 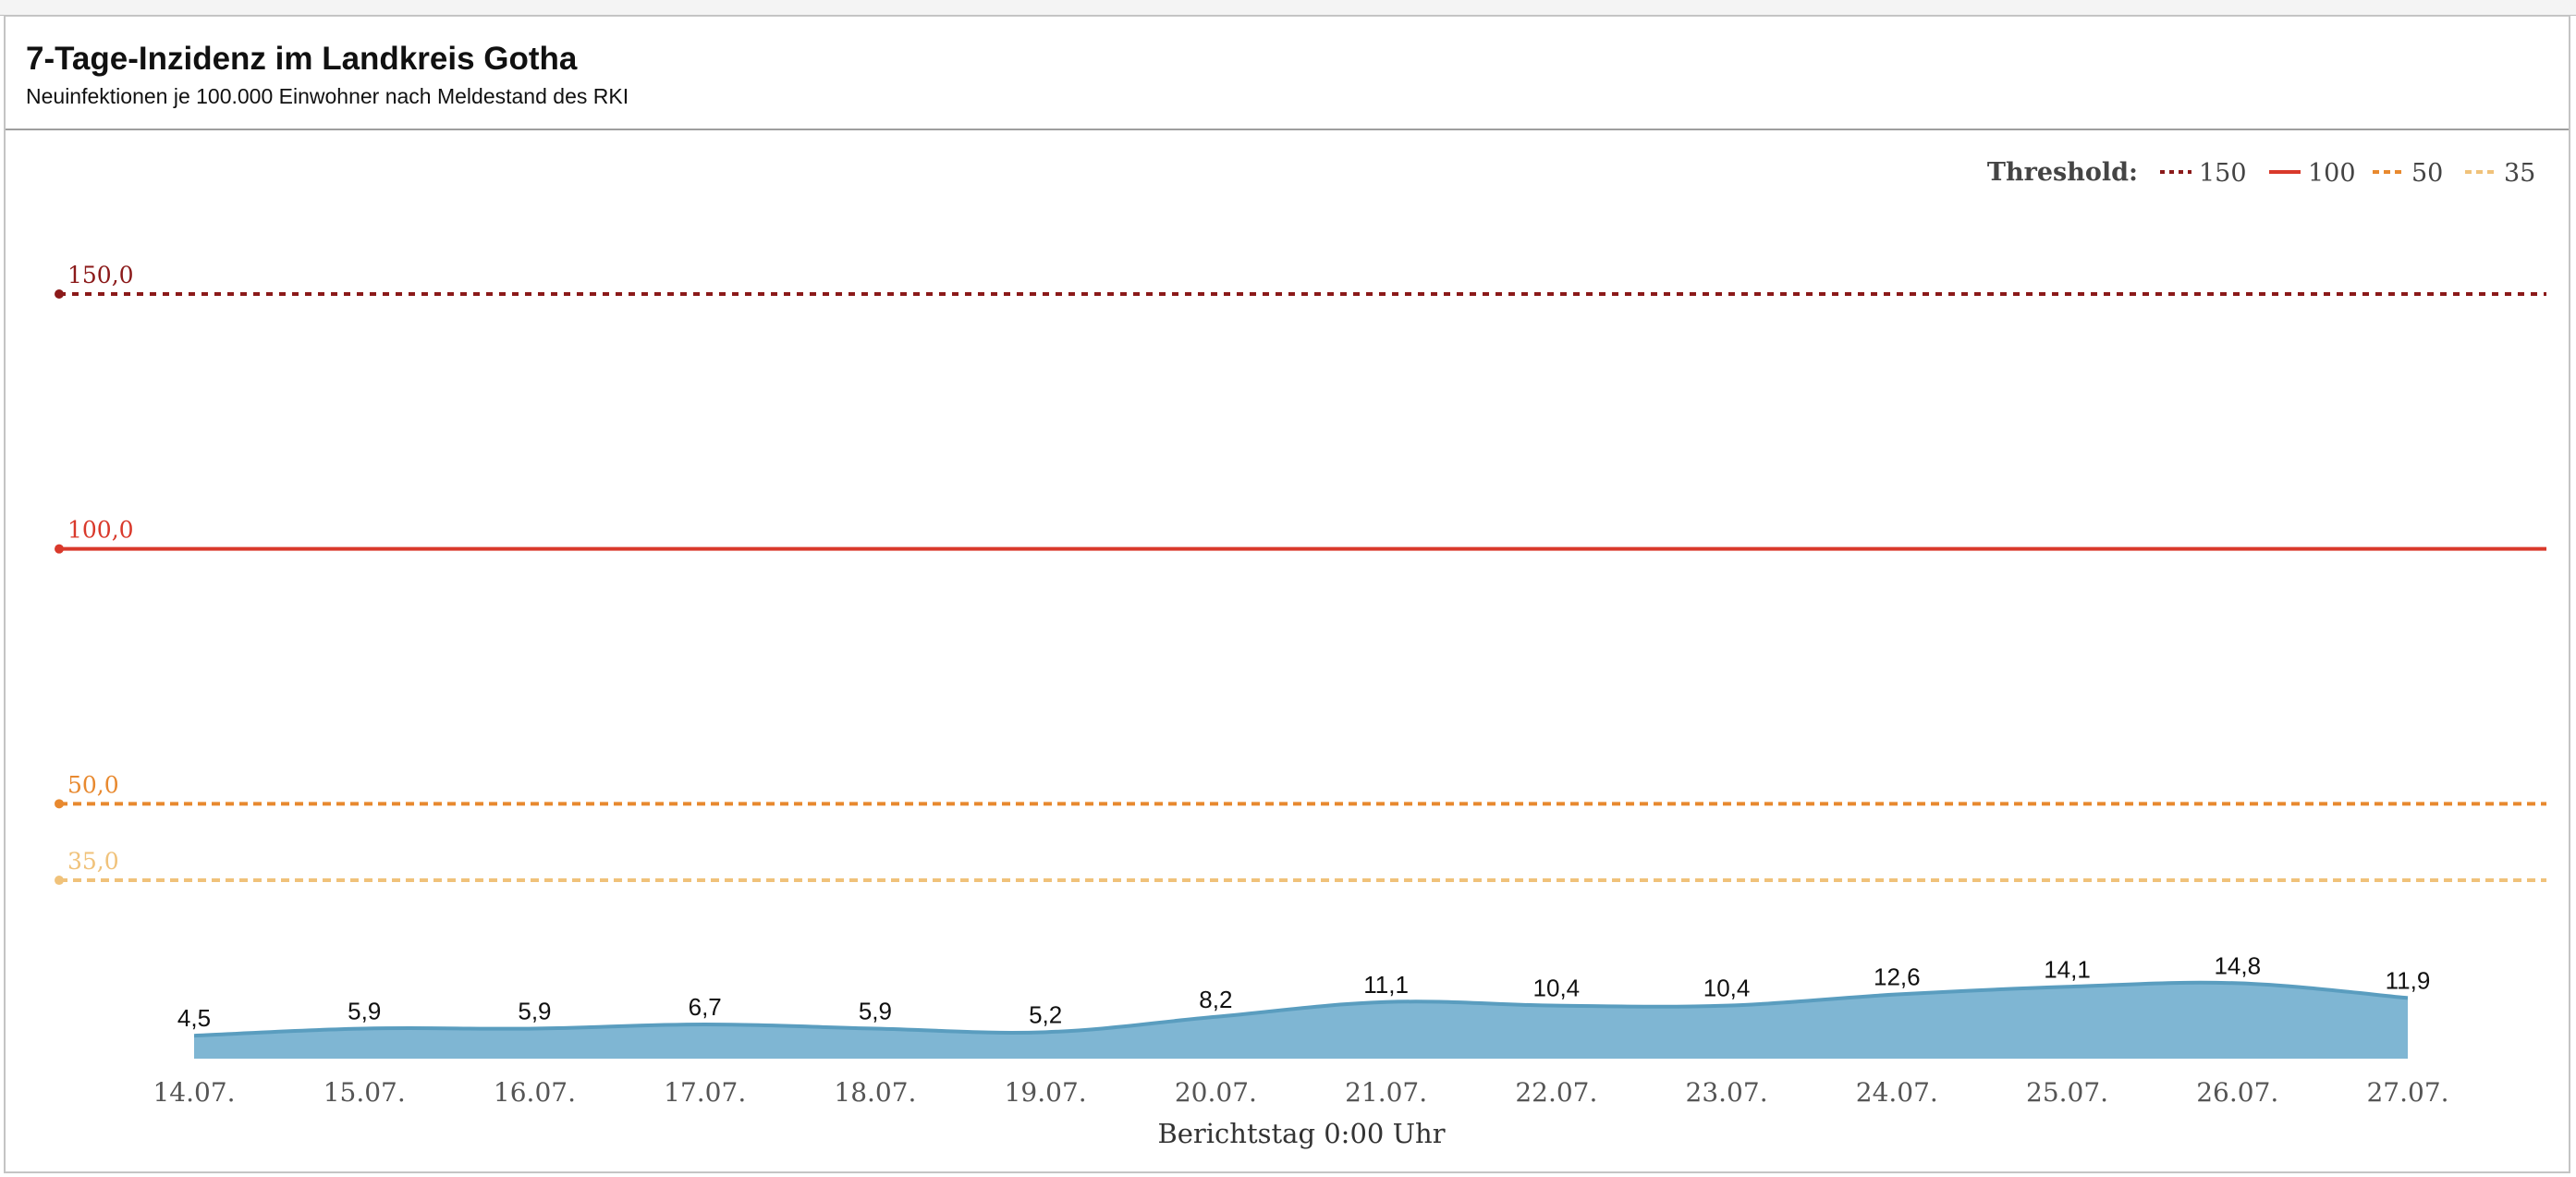 What do you see at coordinates (2237, 965) in the screenshot?
I see `value-label: 14,8` at bounding box center [2237, 965].